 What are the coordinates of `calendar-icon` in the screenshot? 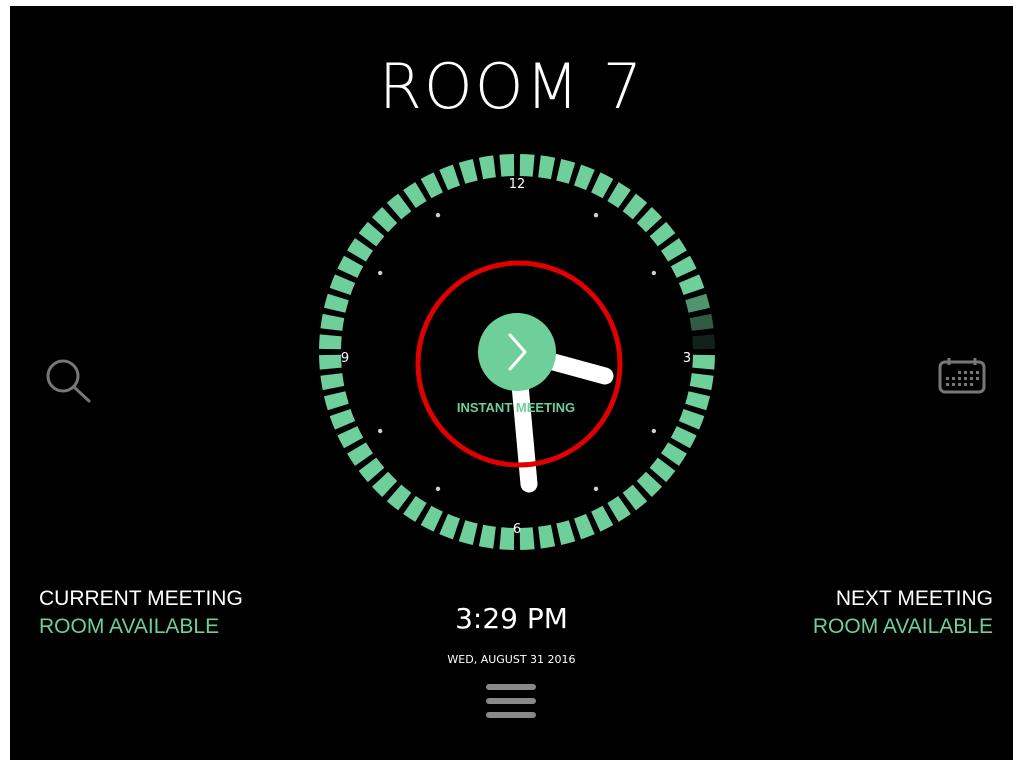 It's located at (962, 376).